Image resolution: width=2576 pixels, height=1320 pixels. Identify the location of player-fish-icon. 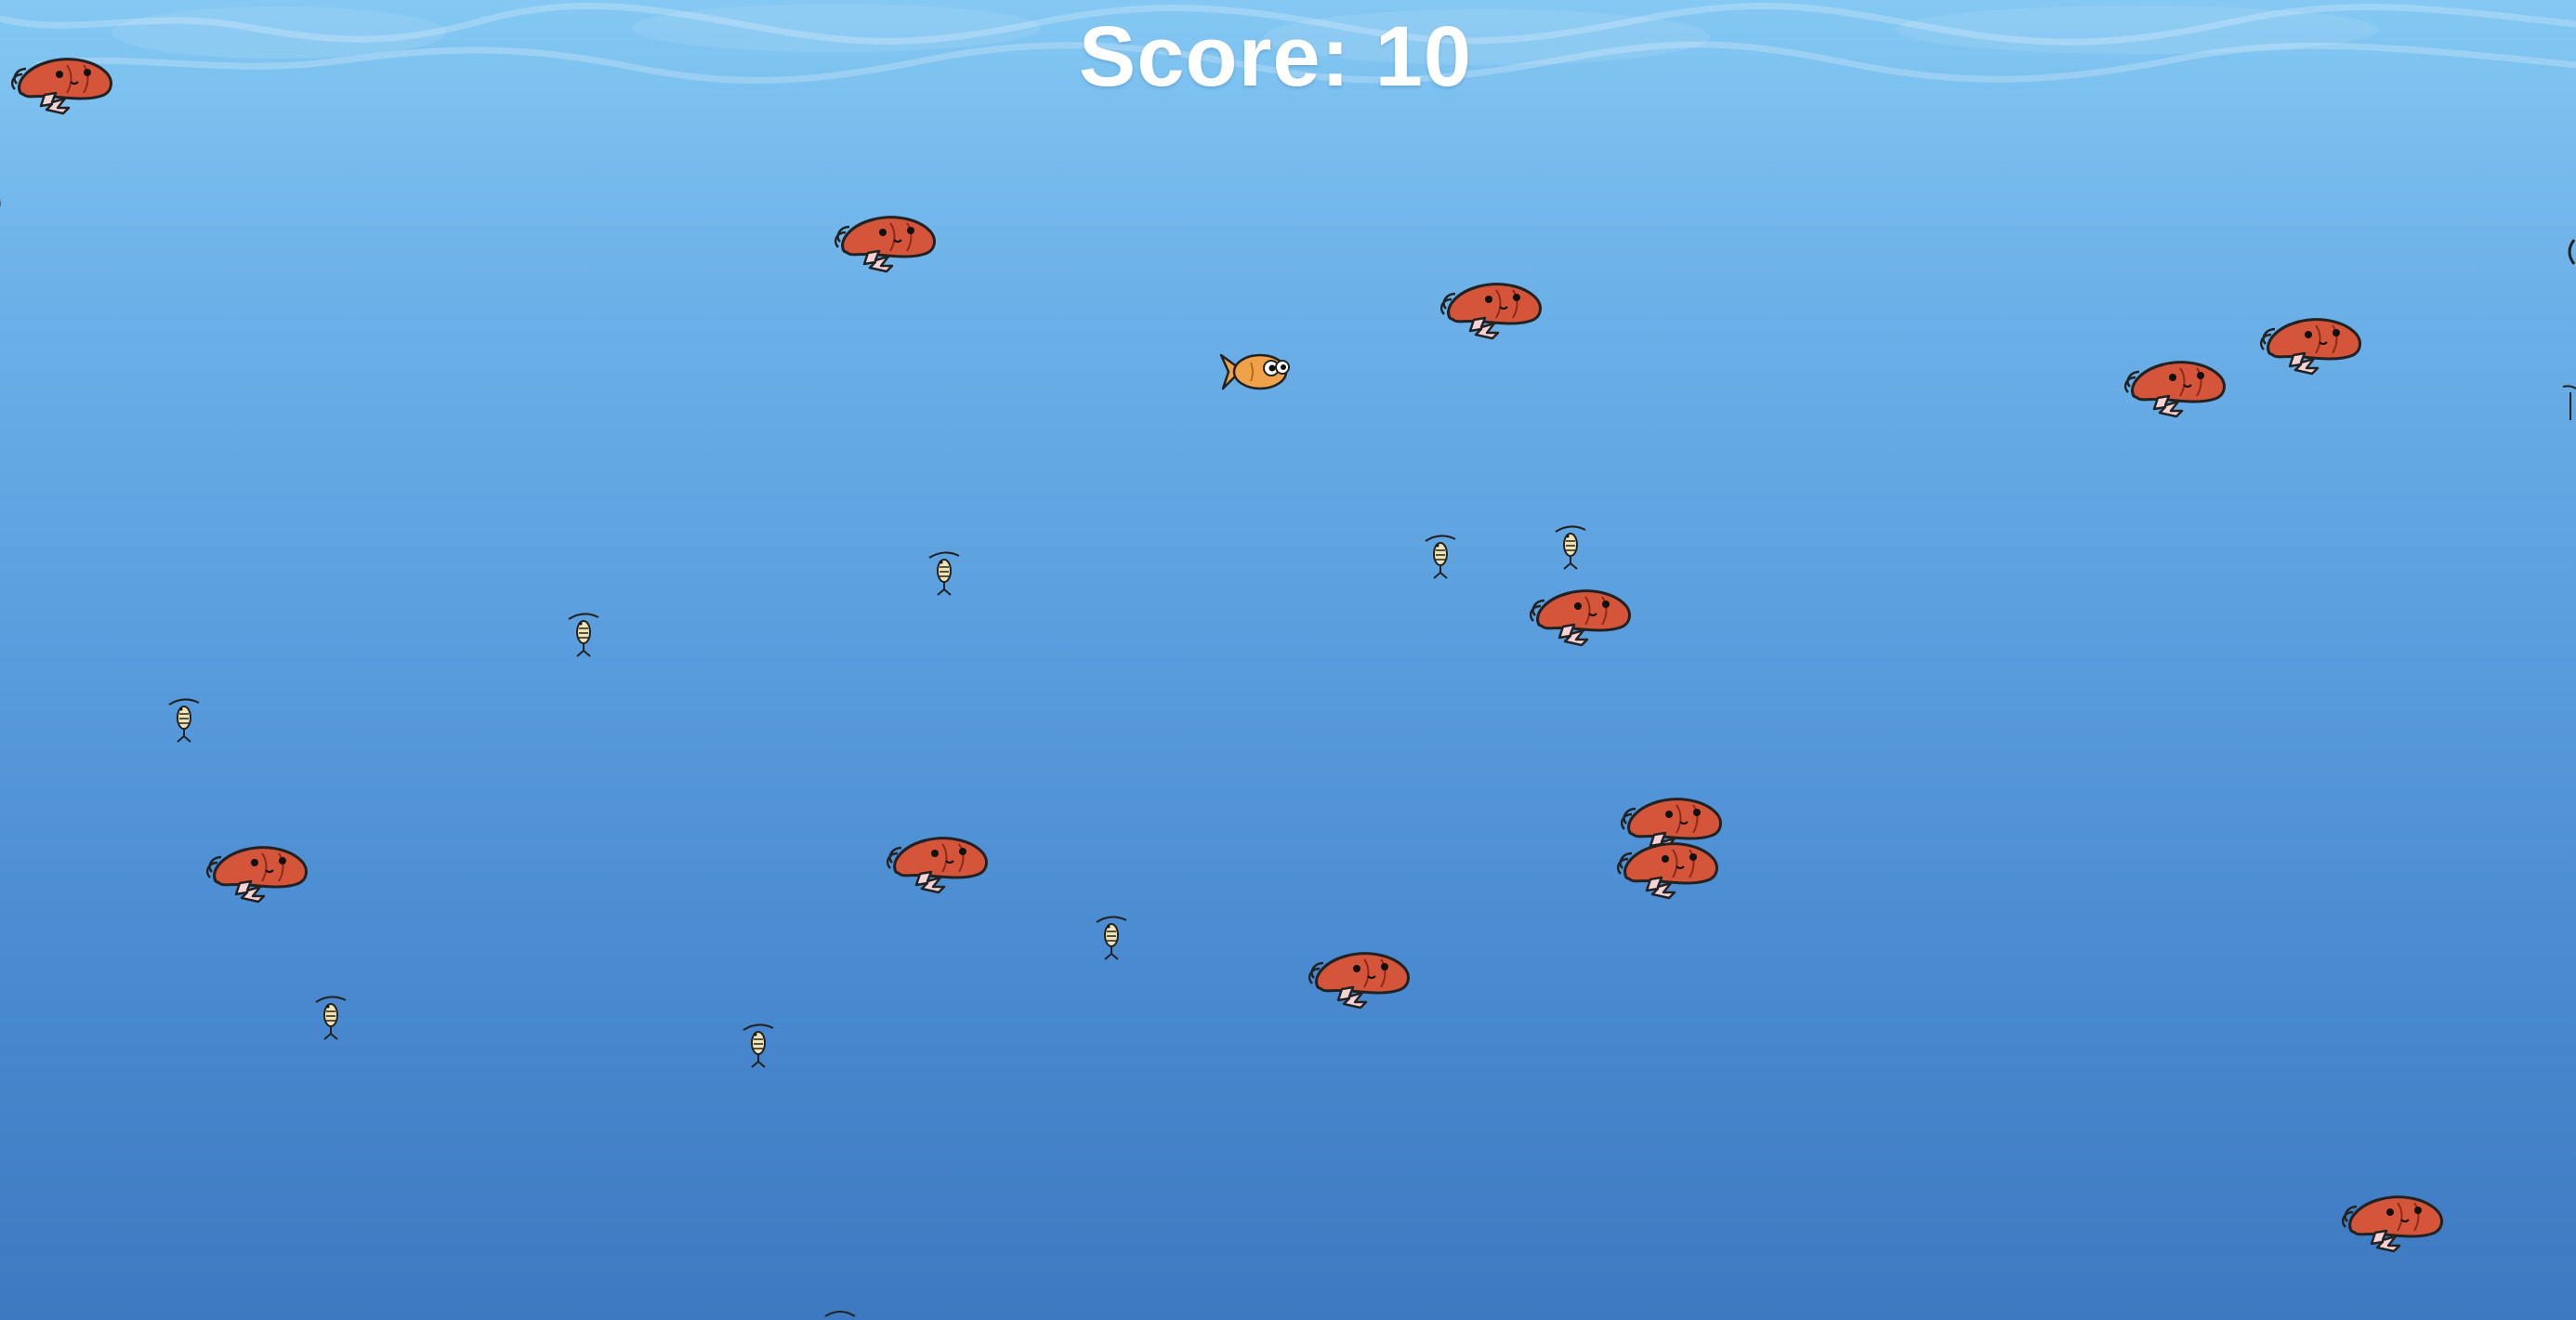
(1255, 372).